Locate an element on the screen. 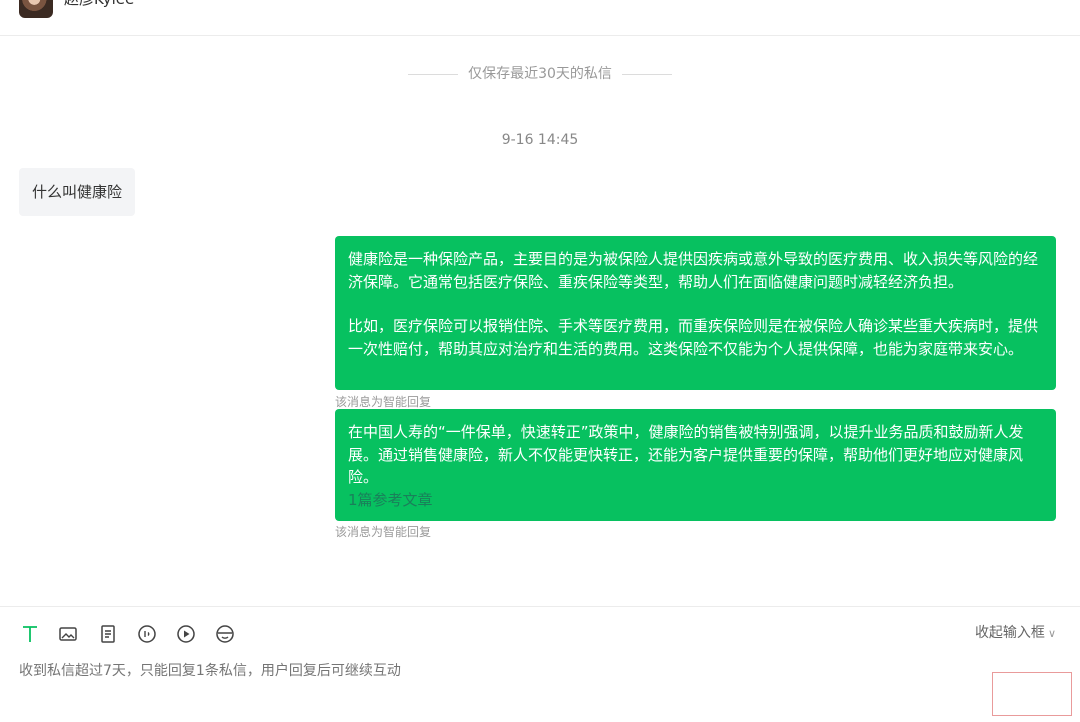 Image resolution: width=1080 pixels, height=722 pixels. sticker-icon is located at coordinates (225, 634).